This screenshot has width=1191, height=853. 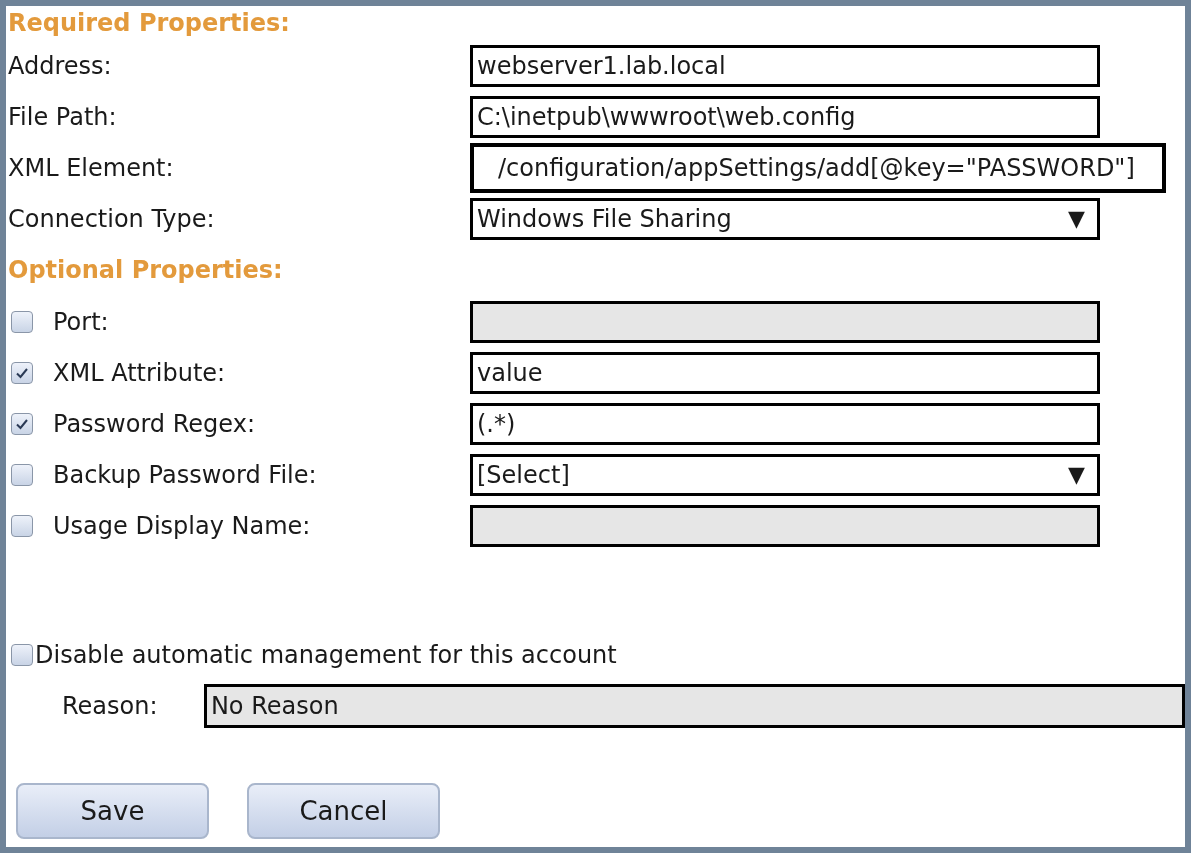 What do you see at coordinates (343, 811) in the screenshot?
I see `form-button: Cancel` at bounding box center [343, 811].